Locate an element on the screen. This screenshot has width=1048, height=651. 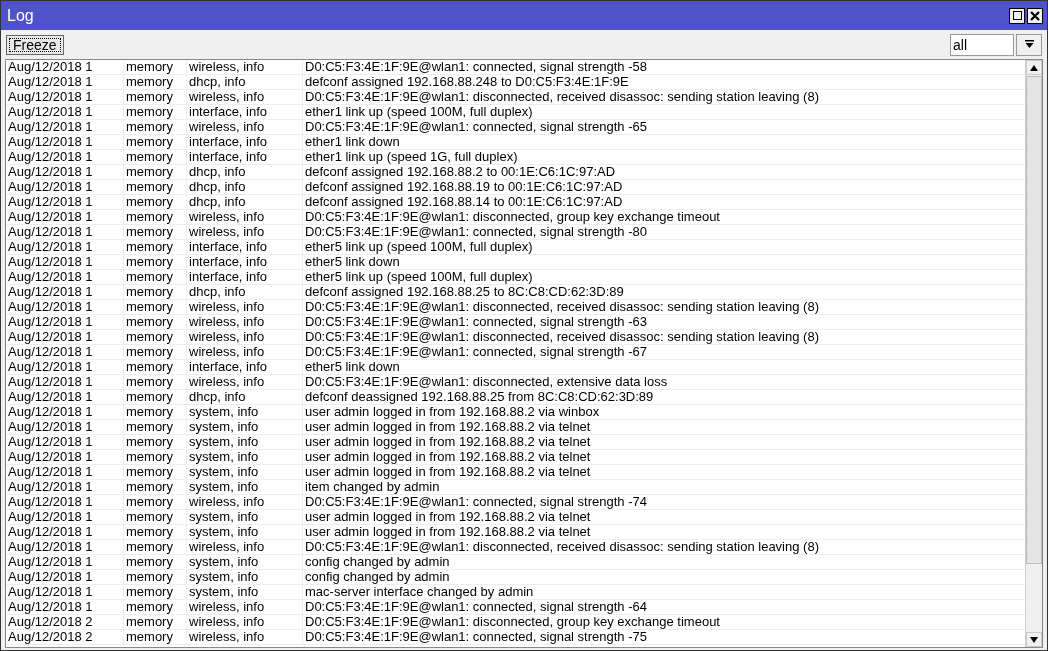
message-cell-text: item changed by admin is located at coordinates (372, 487).